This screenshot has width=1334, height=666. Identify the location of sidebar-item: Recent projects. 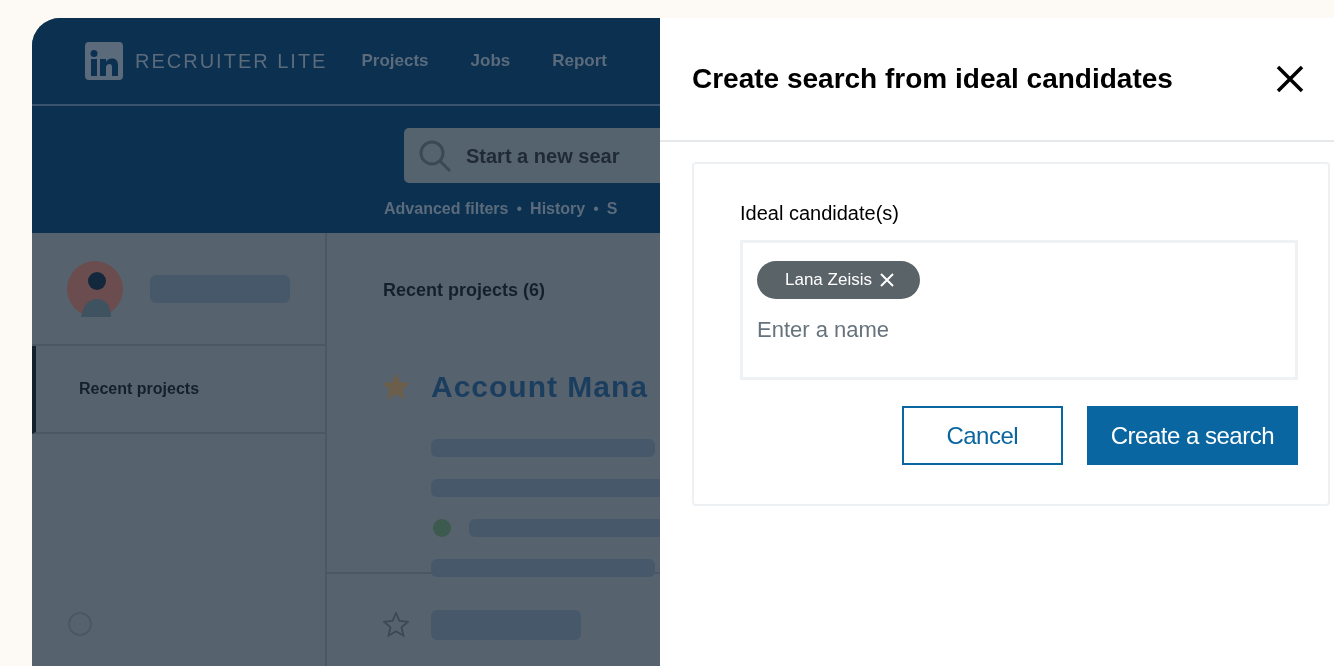
(178, 390).